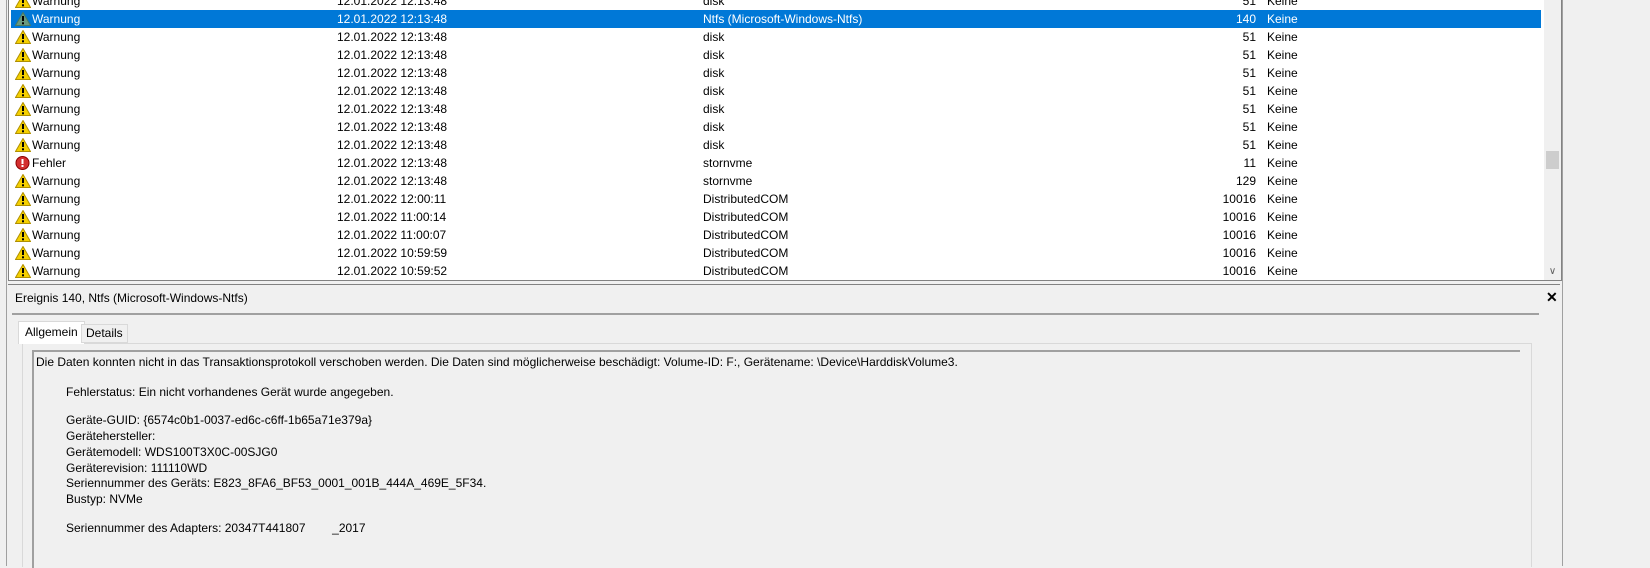  I want to click on error-icon, so click(23, 163).